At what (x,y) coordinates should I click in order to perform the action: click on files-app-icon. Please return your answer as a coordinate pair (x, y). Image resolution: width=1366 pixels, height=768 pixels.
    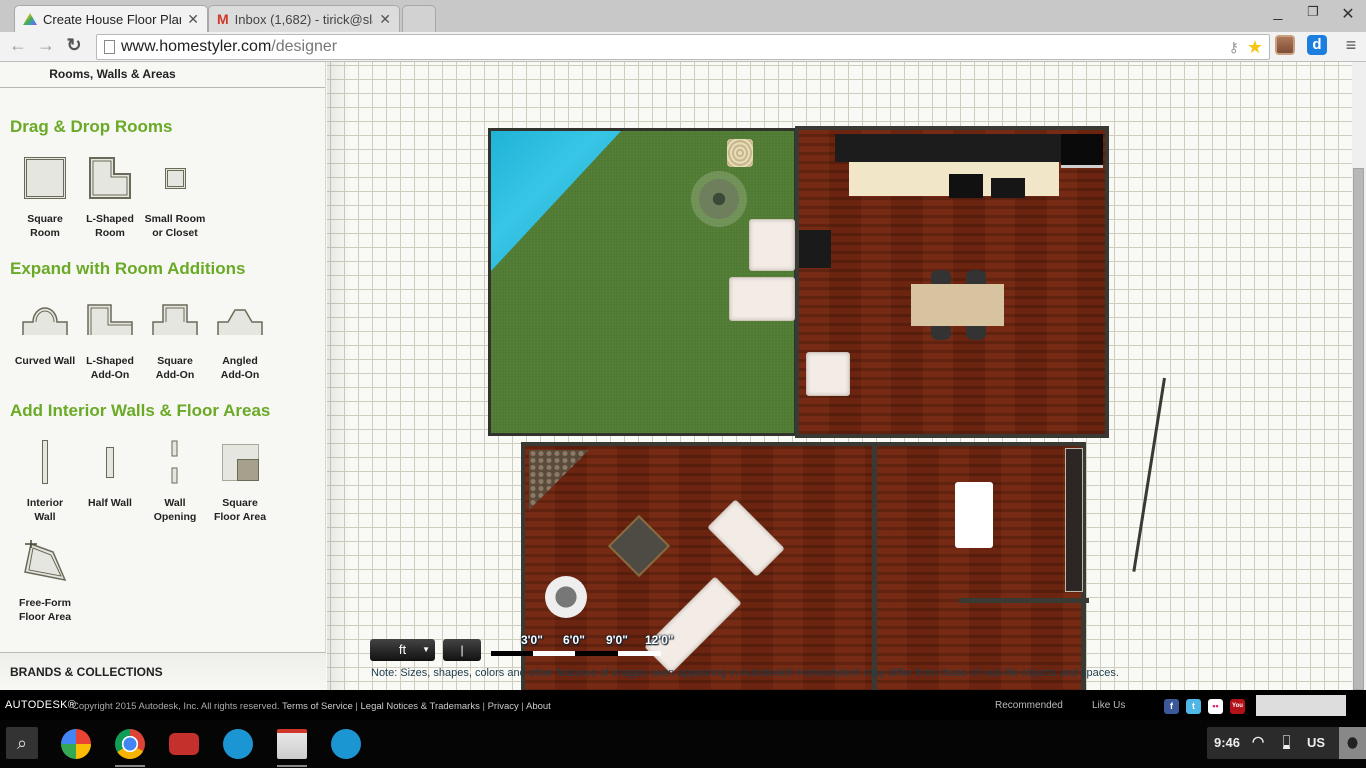
    Looking at the image, I should click on (346, 744).